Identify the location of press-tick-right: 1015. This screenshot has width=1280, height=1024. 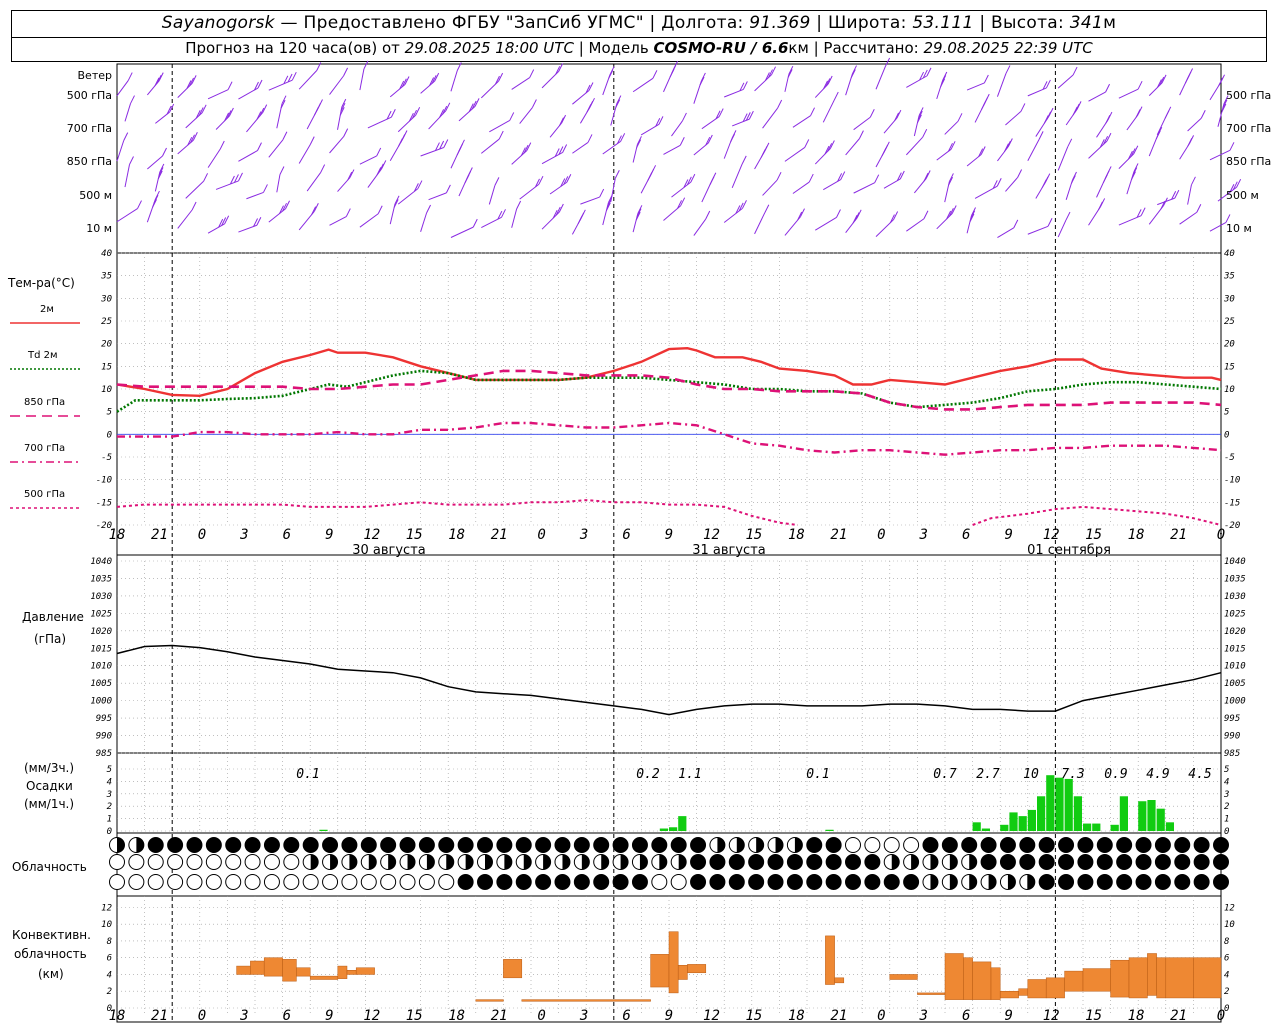
(1235, 649).